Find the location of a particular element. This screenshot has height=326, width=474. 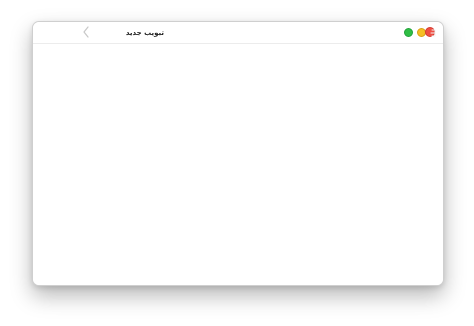

close-button is located at coordinates (431, 33).